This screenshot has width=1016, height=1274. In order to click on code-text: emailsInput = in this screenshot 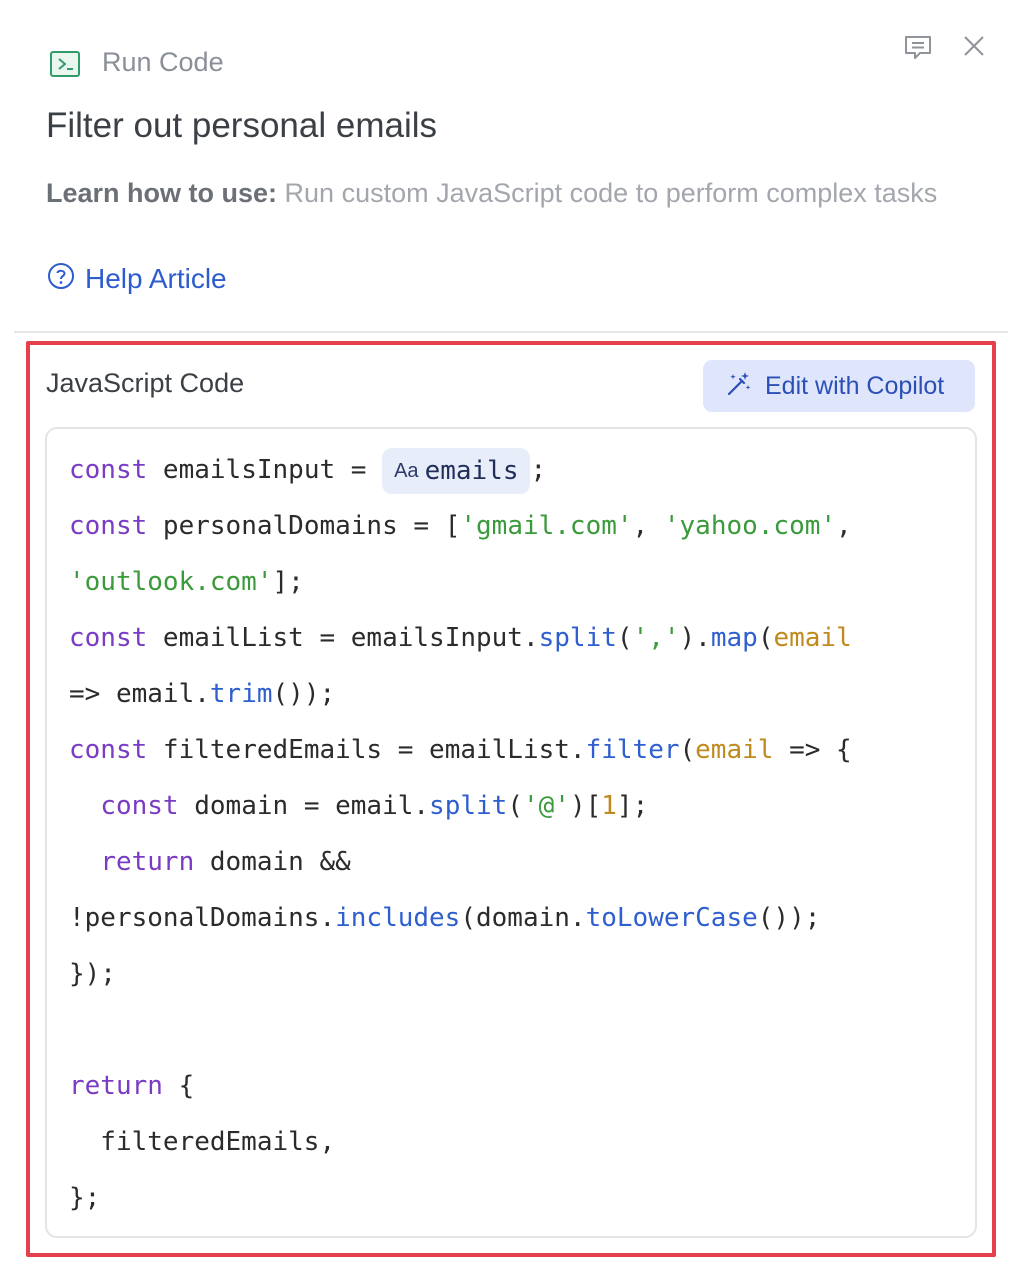, I will do `click(265, 470)`.